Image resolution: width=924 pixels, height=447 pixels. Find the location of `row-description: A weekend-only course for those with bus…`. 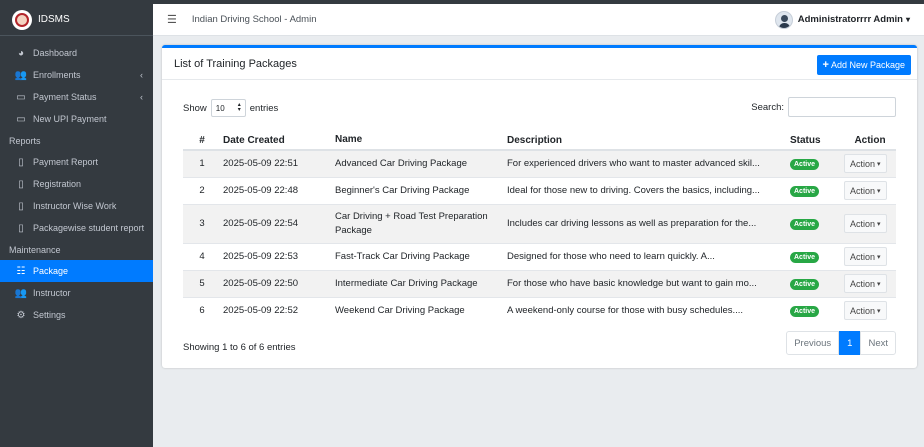

row-description: A weekend-only course for those with bus… is located at coordinates (648, 310).